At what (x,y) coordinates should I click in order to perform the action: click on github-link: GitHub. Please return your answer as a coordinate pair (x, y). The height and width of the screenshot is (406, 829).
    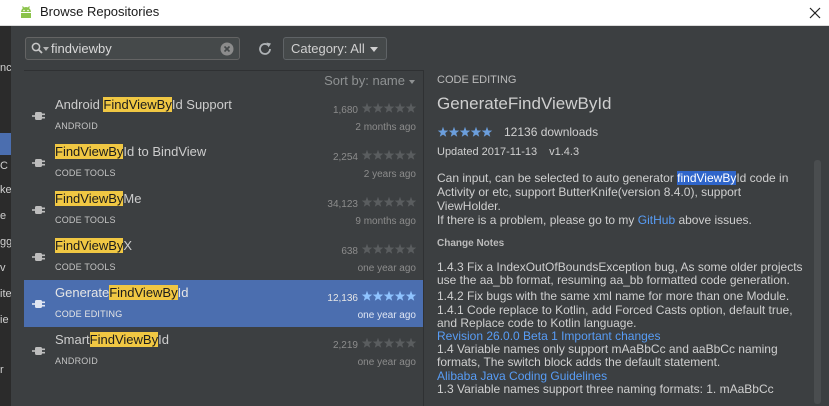
    Looking at the image, I should click on (656, 220).